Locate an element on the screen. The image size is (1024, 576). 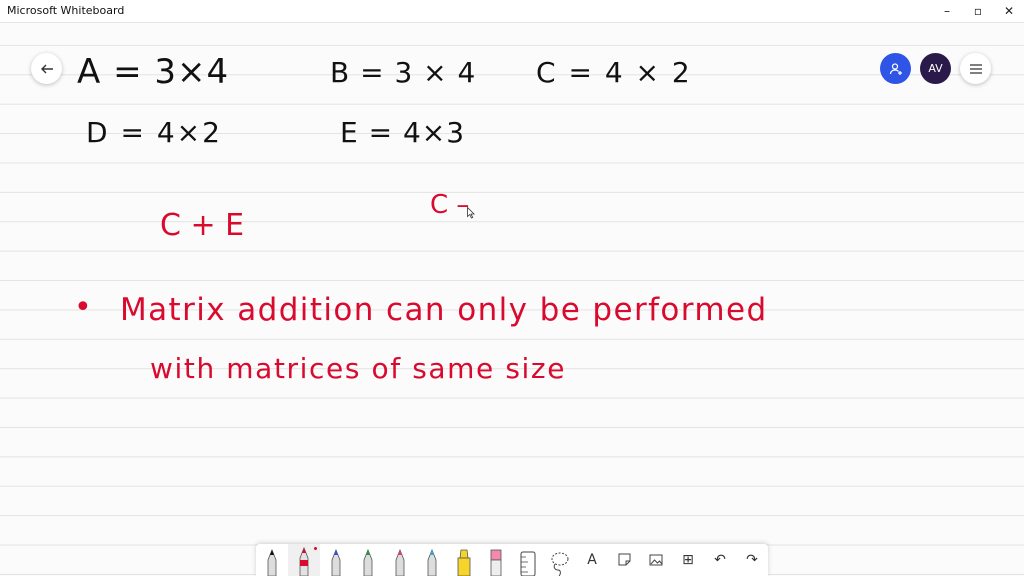
blue-pen-icon is located at coordinates (336, 562).